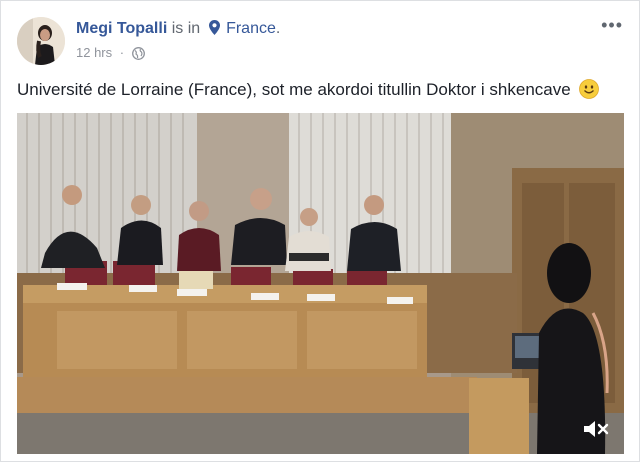 The image size is (640, 462). I want to click on post-header: Megi Topalli is in France., so click(178, 30).